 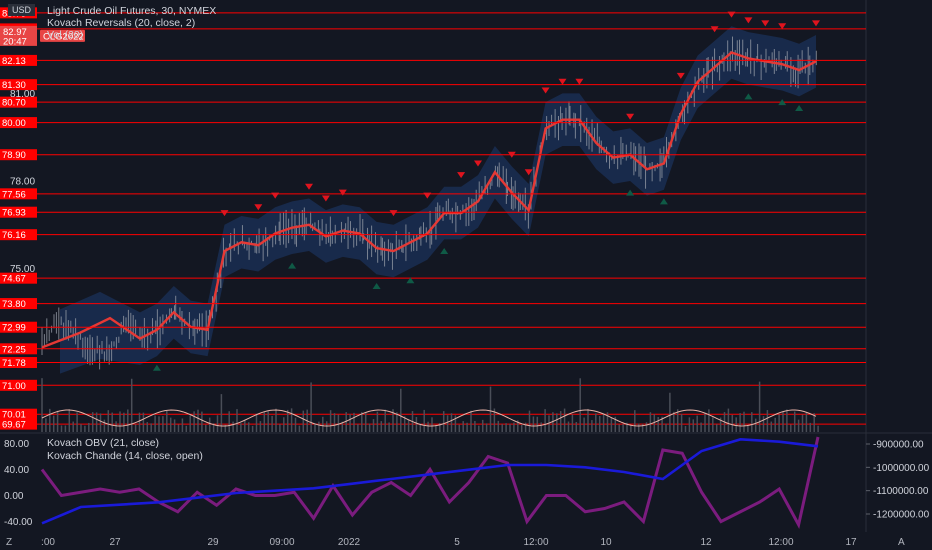 I want to click on volume-oscillator-line, so click(x=429, y=418).